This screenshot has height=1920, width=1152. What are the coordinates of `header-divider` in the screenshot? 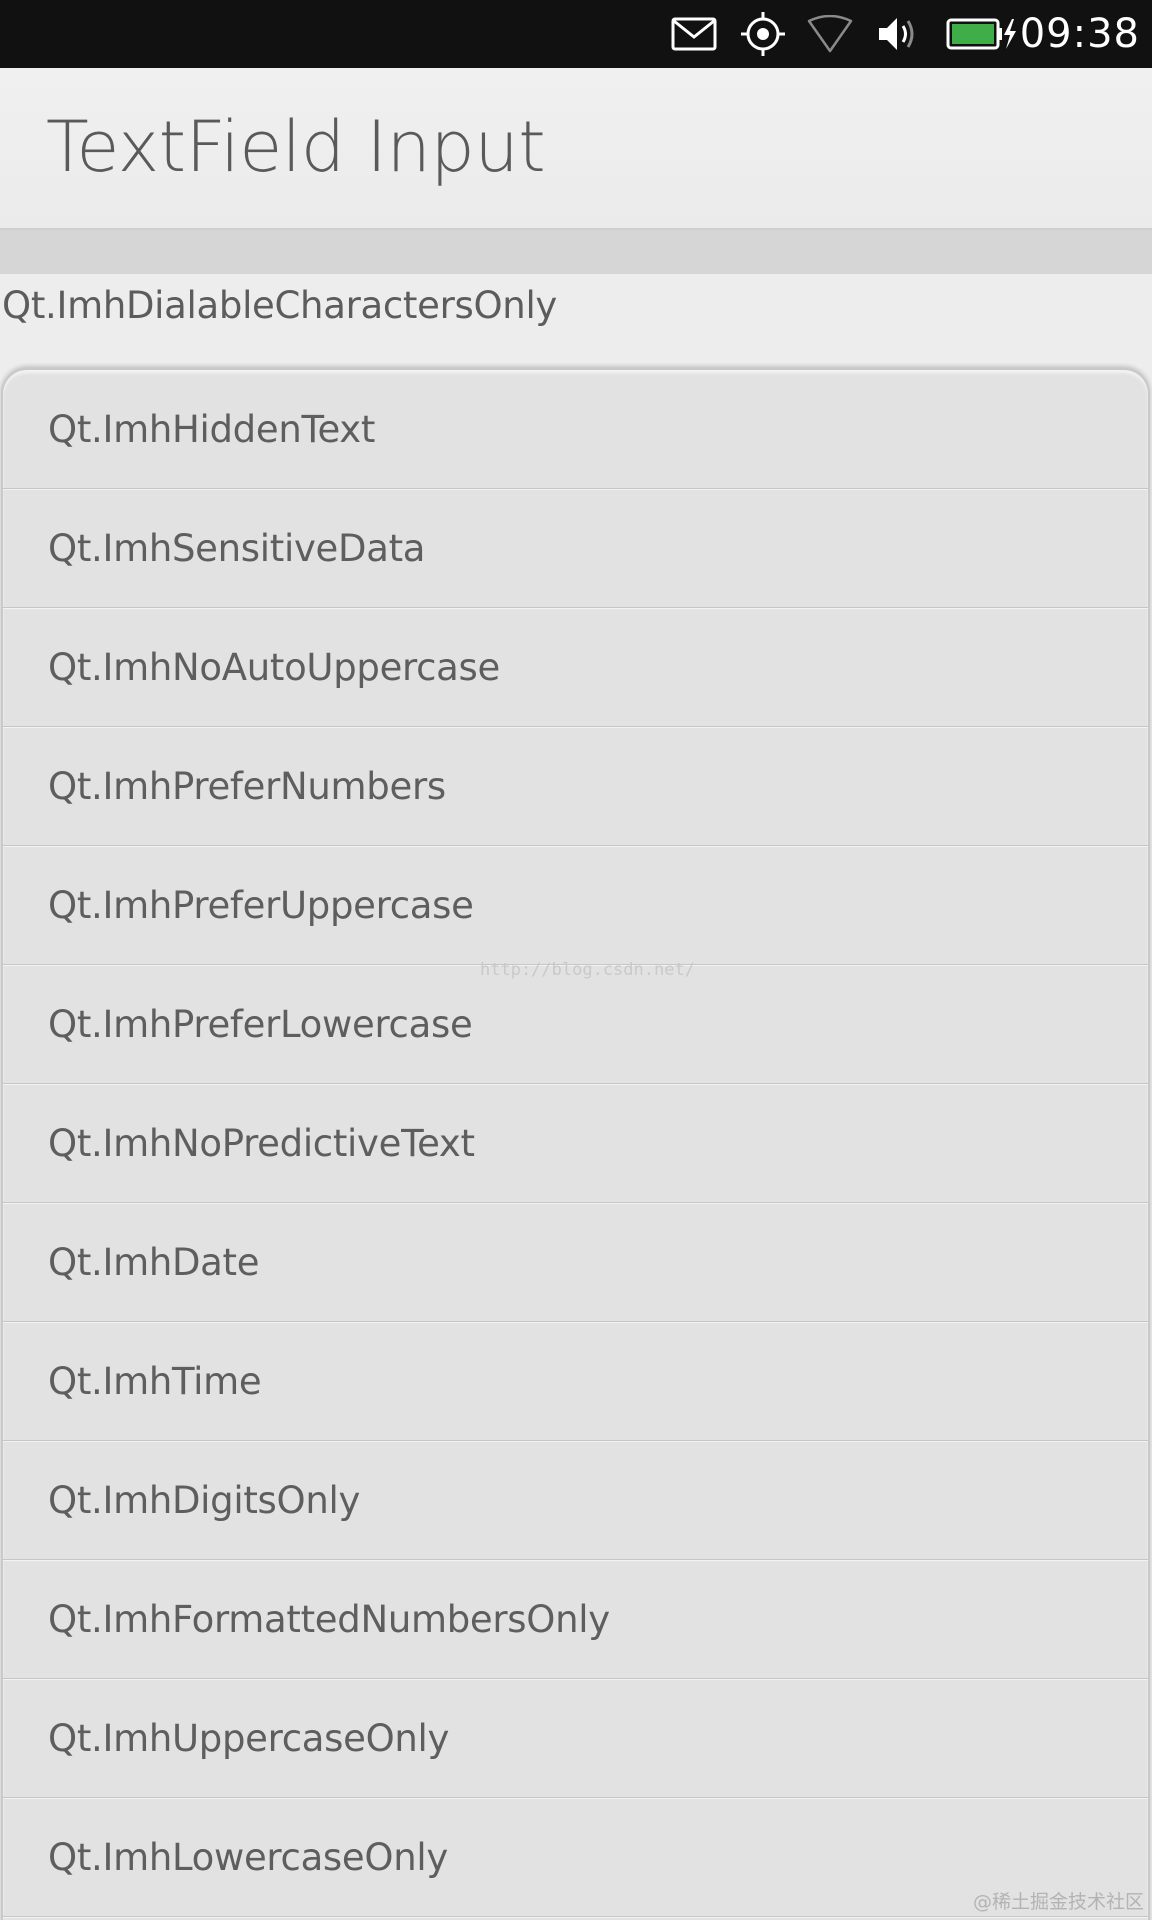 It's located at (576, 252).